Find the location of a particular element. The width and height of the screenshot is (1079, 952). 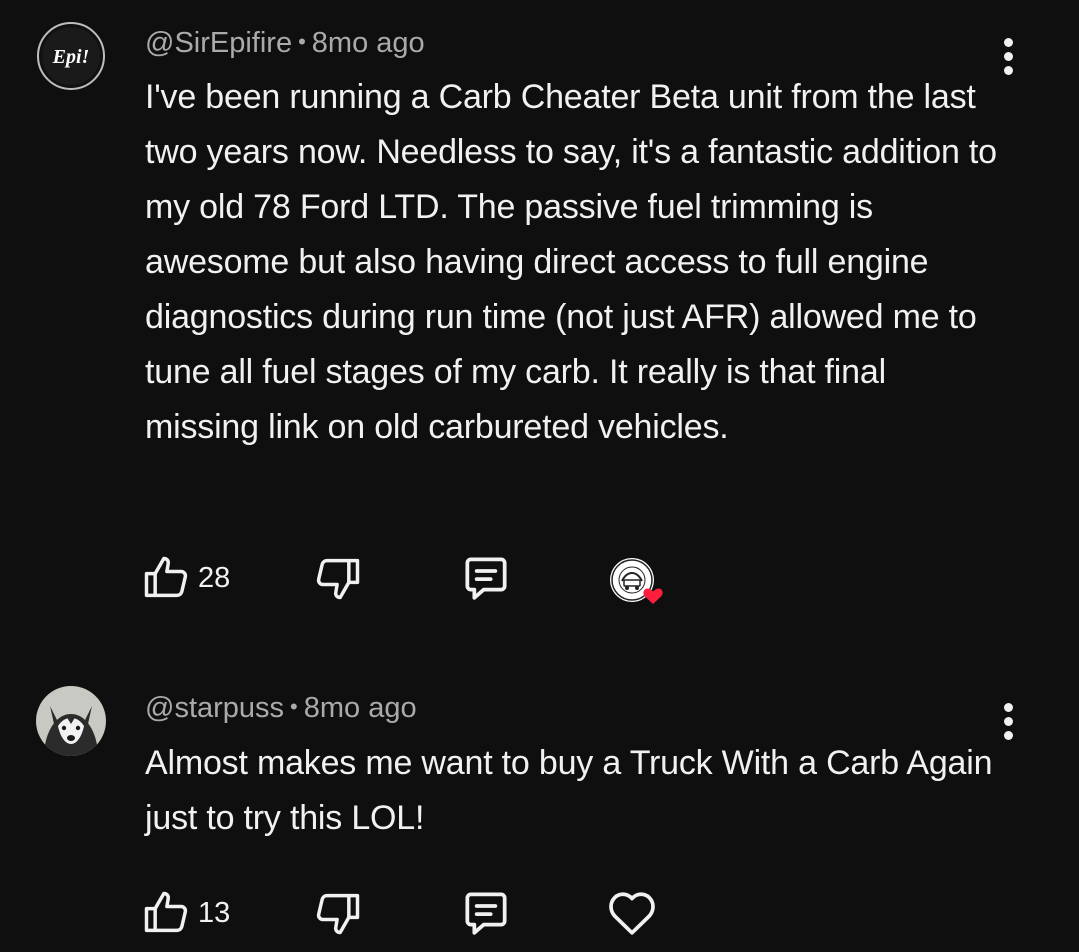

heart-button is located at coordinates (632, 913).